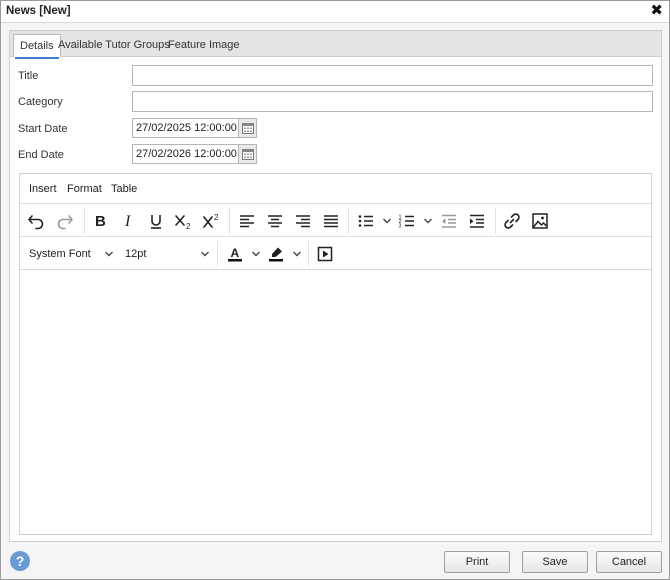  I want to click on outdent-icon, so click(449, 221).